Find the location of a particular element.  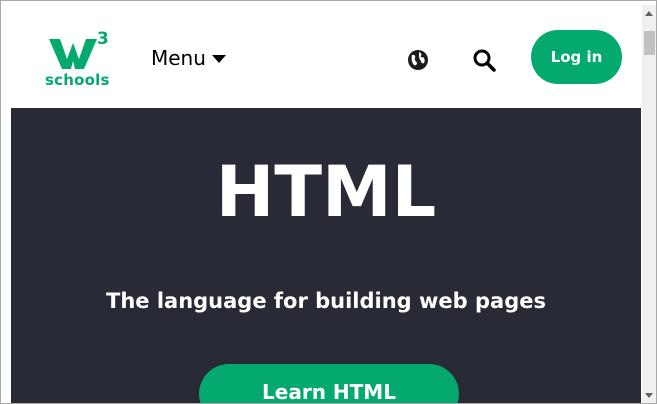

language-button is located at coordinates (418, 60).